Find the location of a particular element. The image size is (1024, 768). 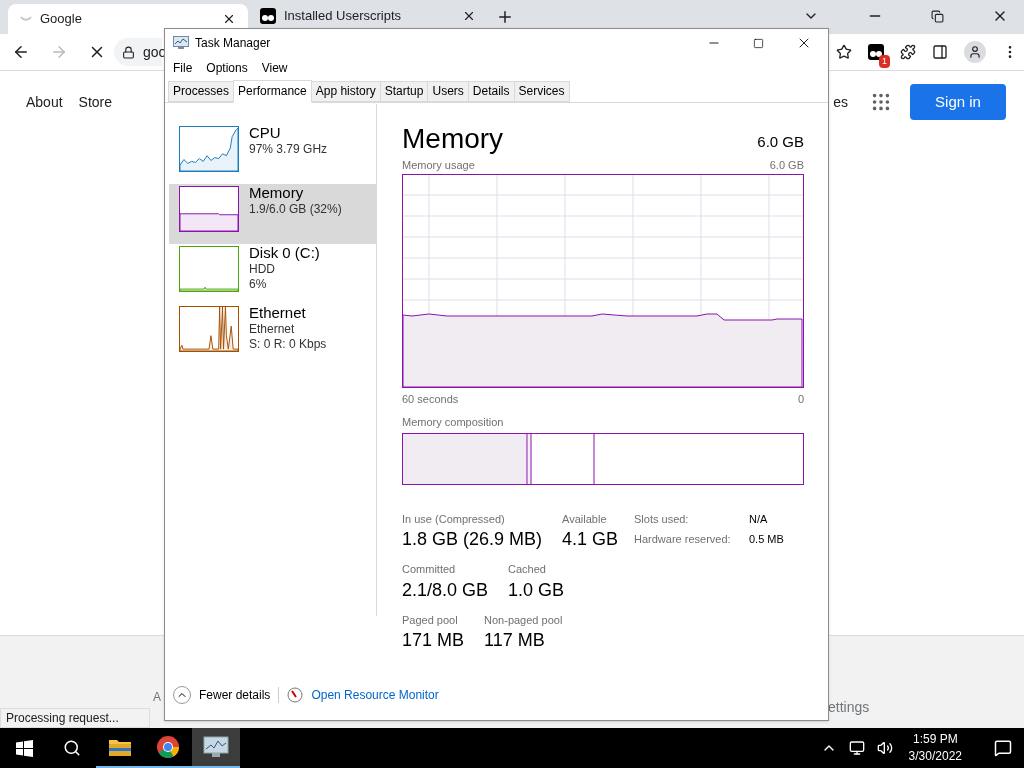

stat-label: Non-paged pool is located at coordinates (523, 620).